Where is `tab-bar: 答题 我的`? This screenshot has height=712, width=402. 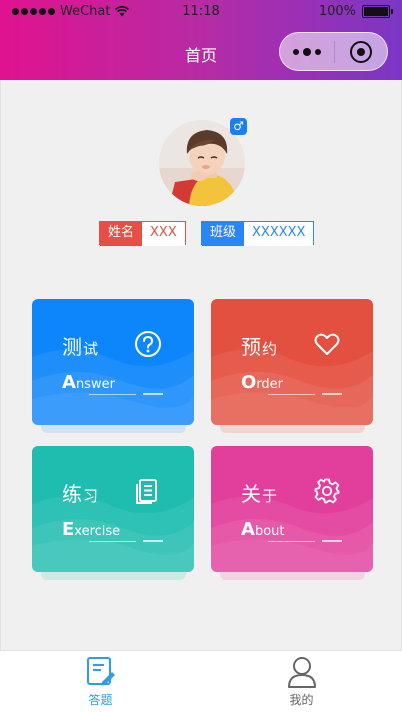 tab-bar: 答题 我的 is located at coordinates (201, 681).